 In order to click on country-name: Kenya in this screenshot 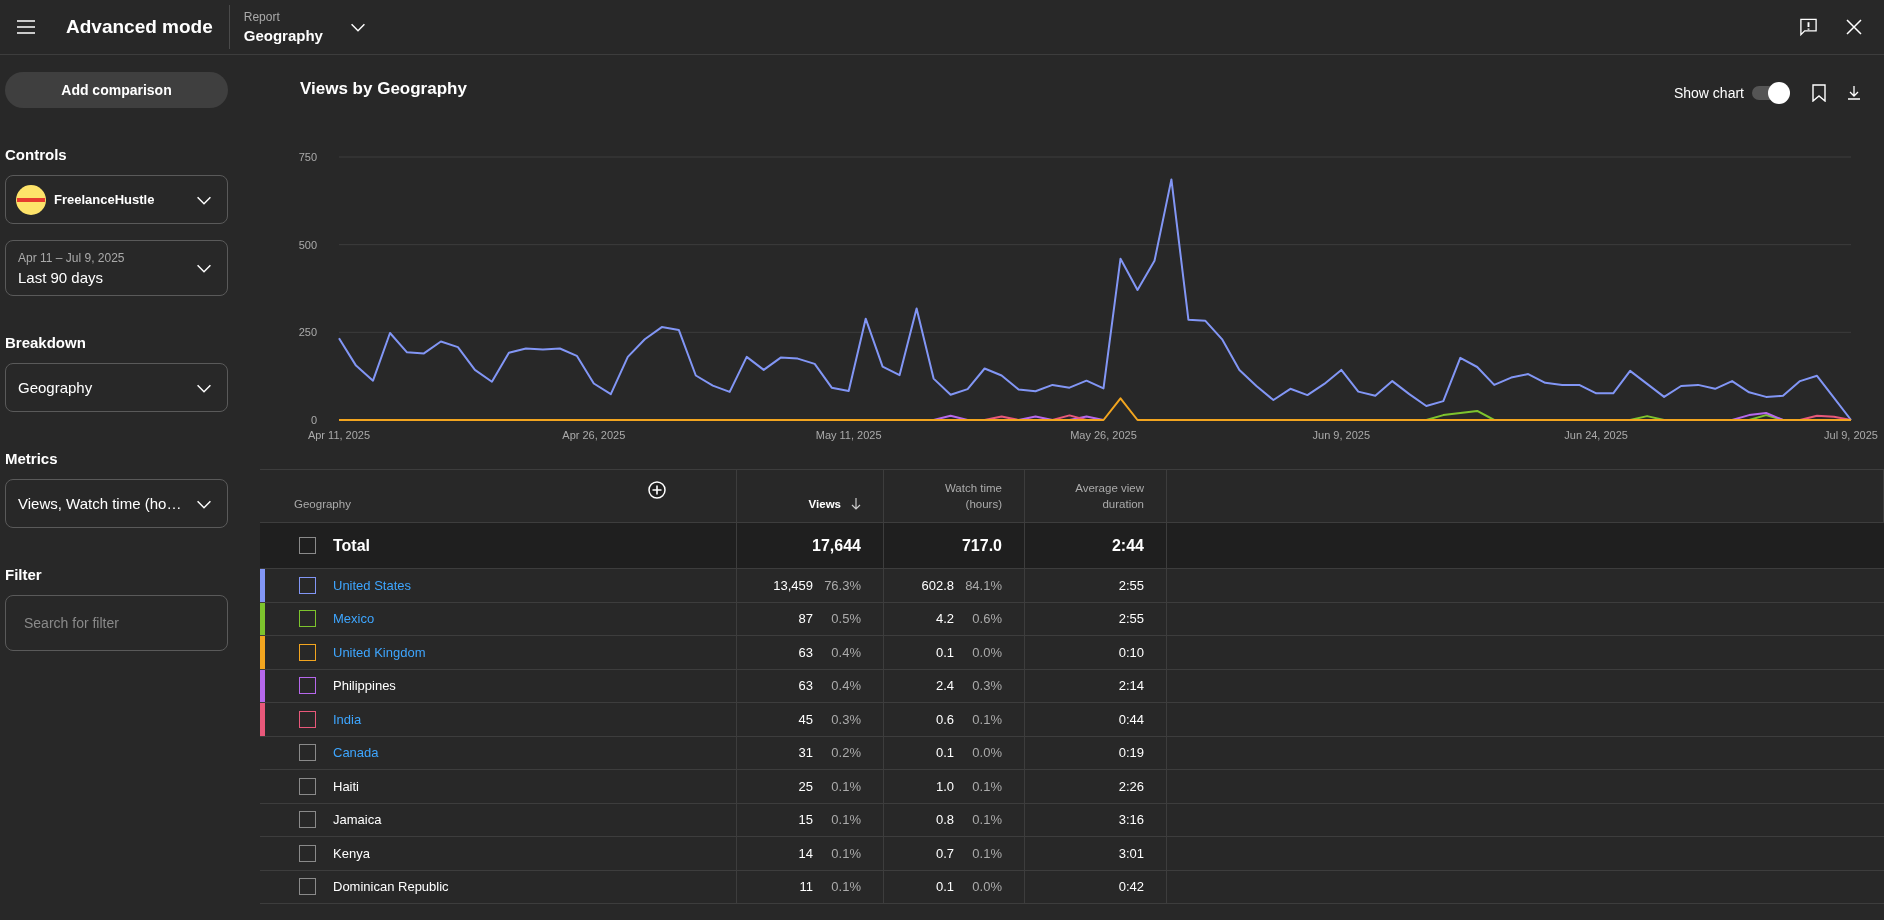, I will do `click(351, 853)`.